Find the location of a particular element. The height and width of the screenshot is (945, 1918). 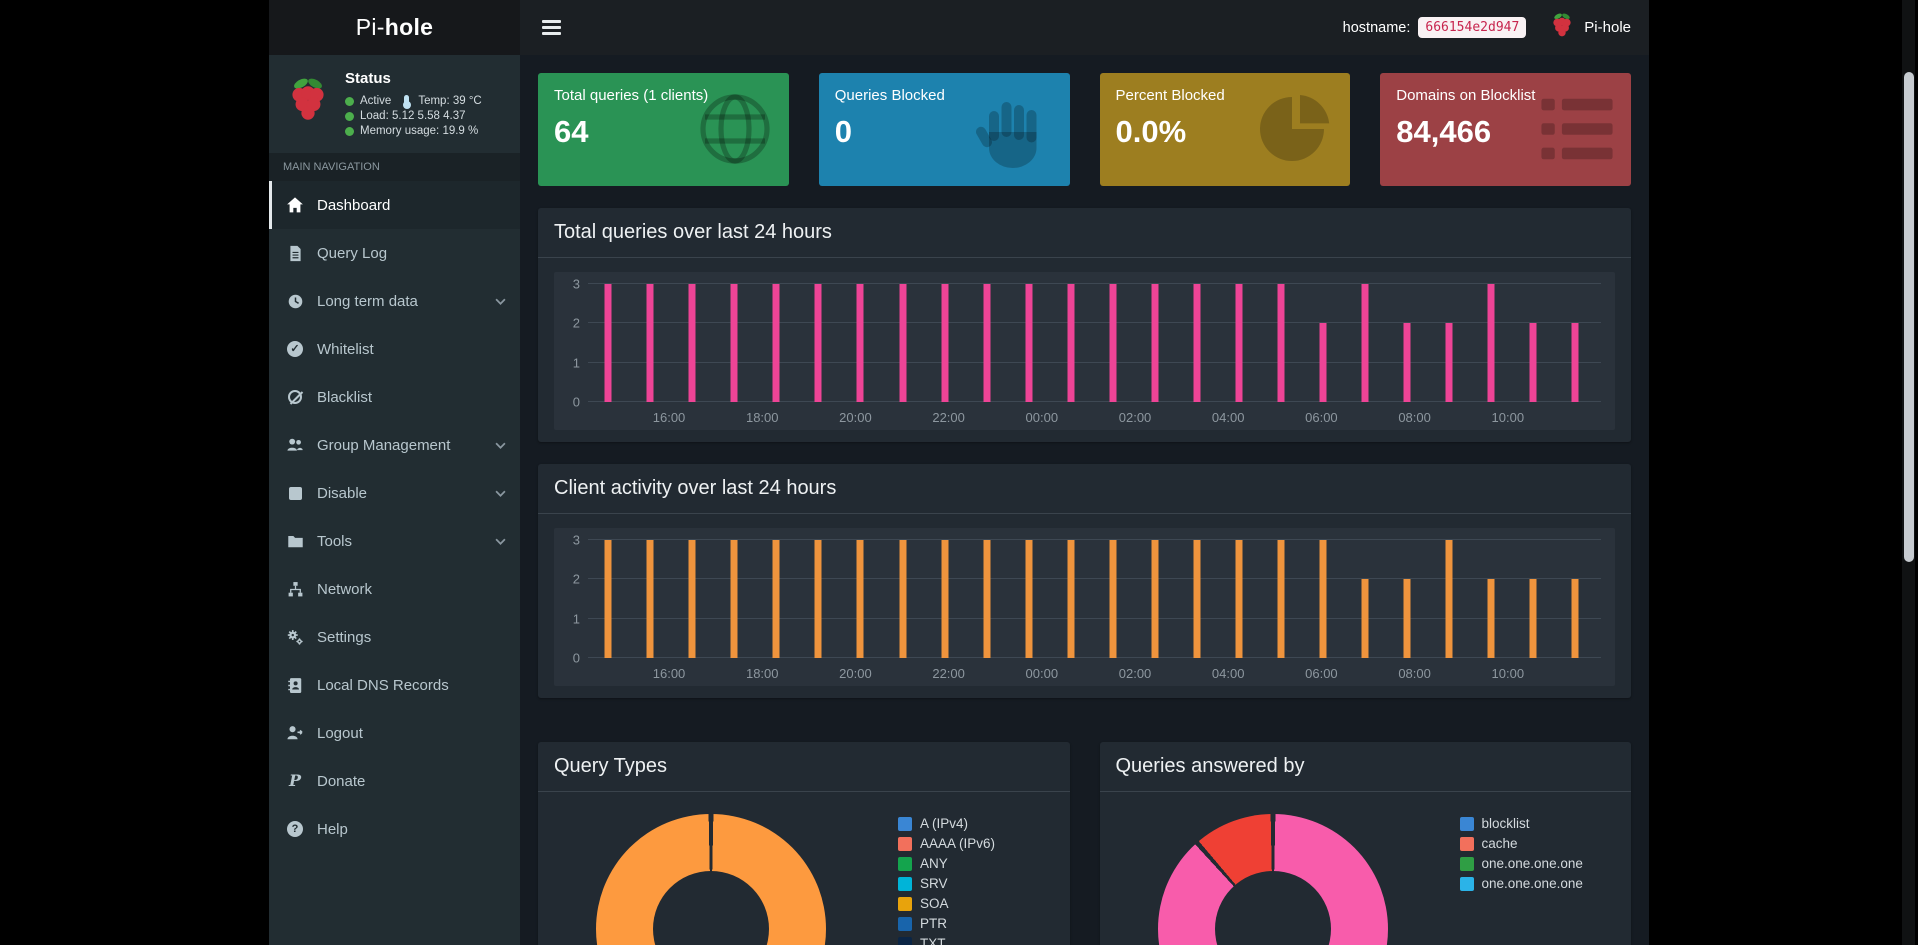

legend-item: cache is located at coordinates (1521, 843).